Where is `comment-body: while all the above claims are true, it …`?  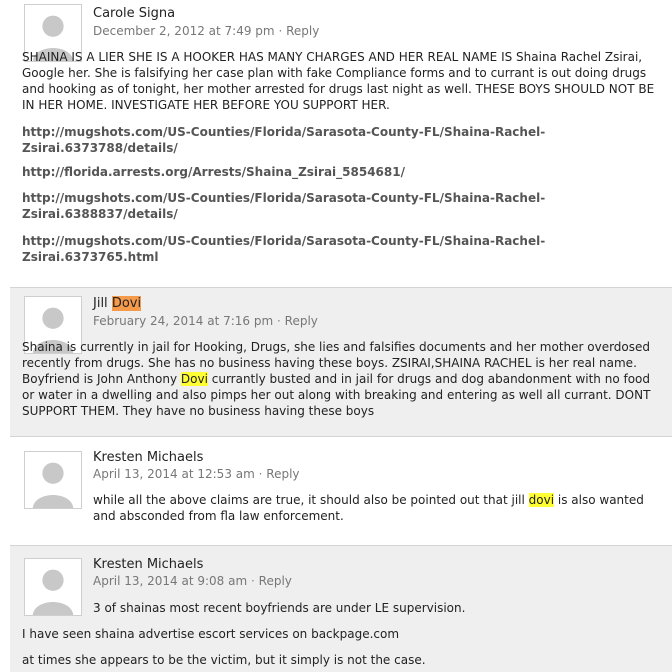 comment-body: while all the above claims are true, it … is located at coordinates (378, 508).